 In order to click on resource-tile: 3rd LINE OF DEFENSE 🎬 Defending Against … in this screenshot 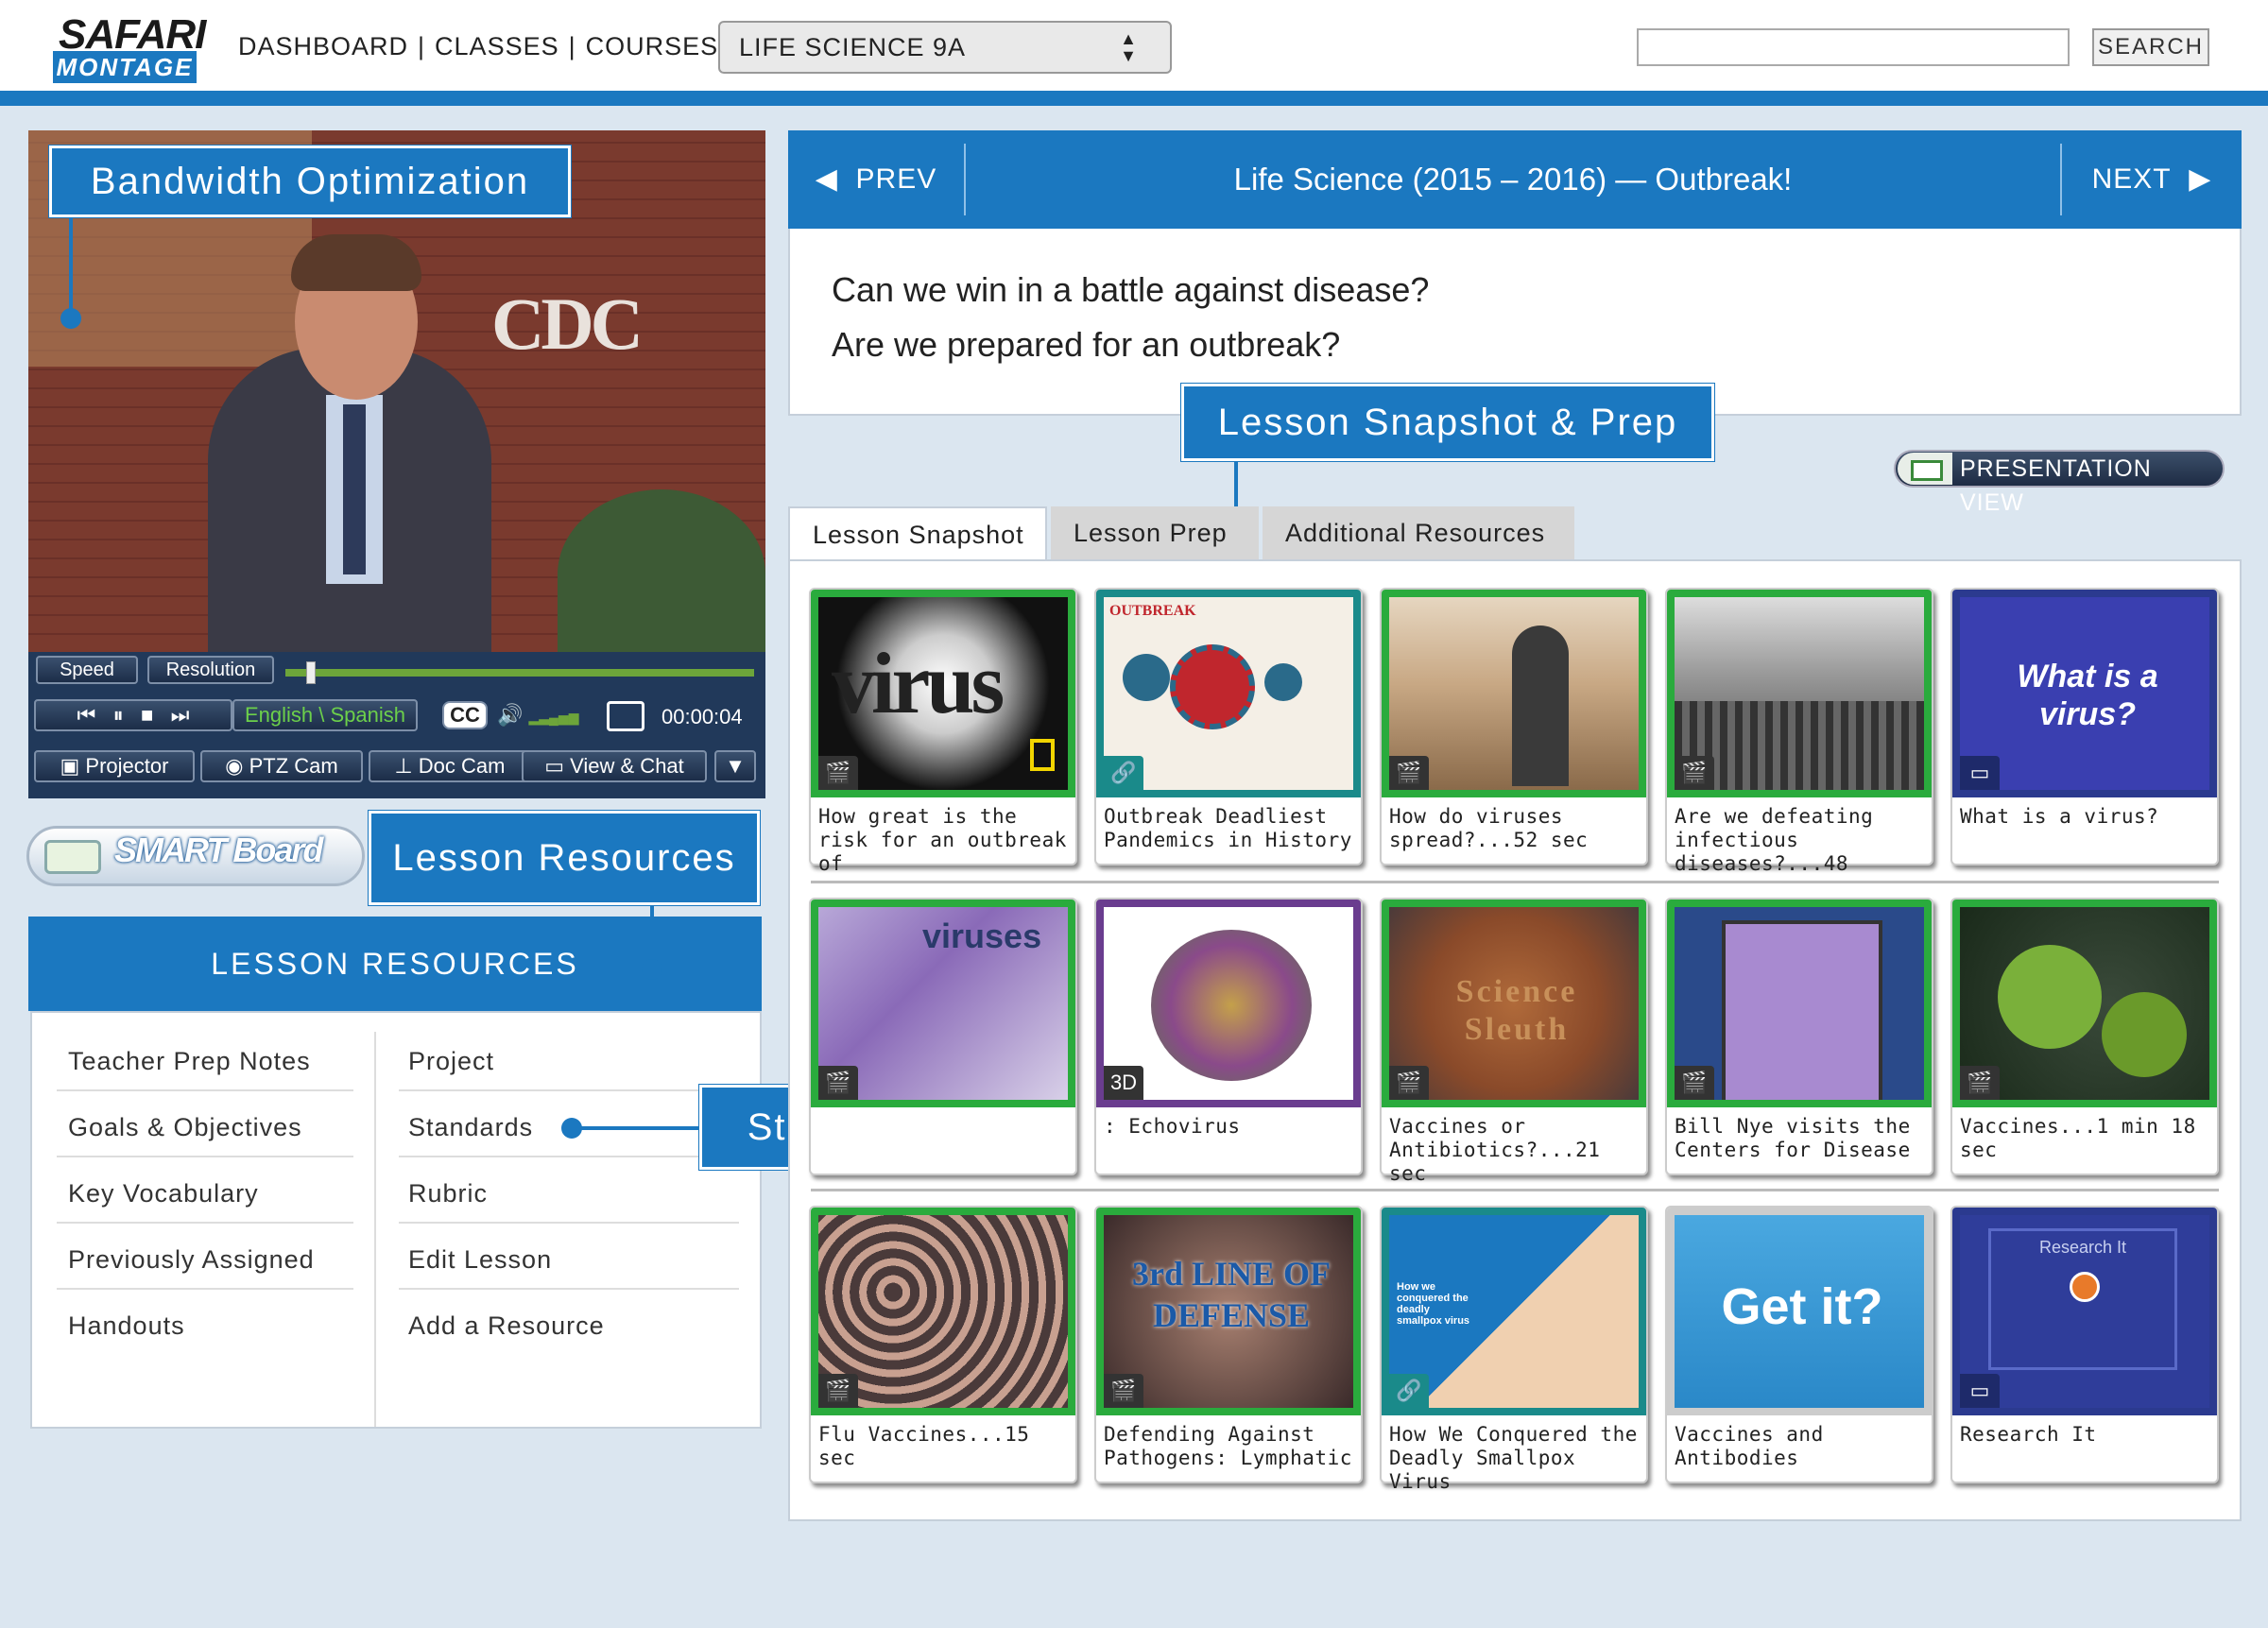, I will do `click(1228, 1345)`.